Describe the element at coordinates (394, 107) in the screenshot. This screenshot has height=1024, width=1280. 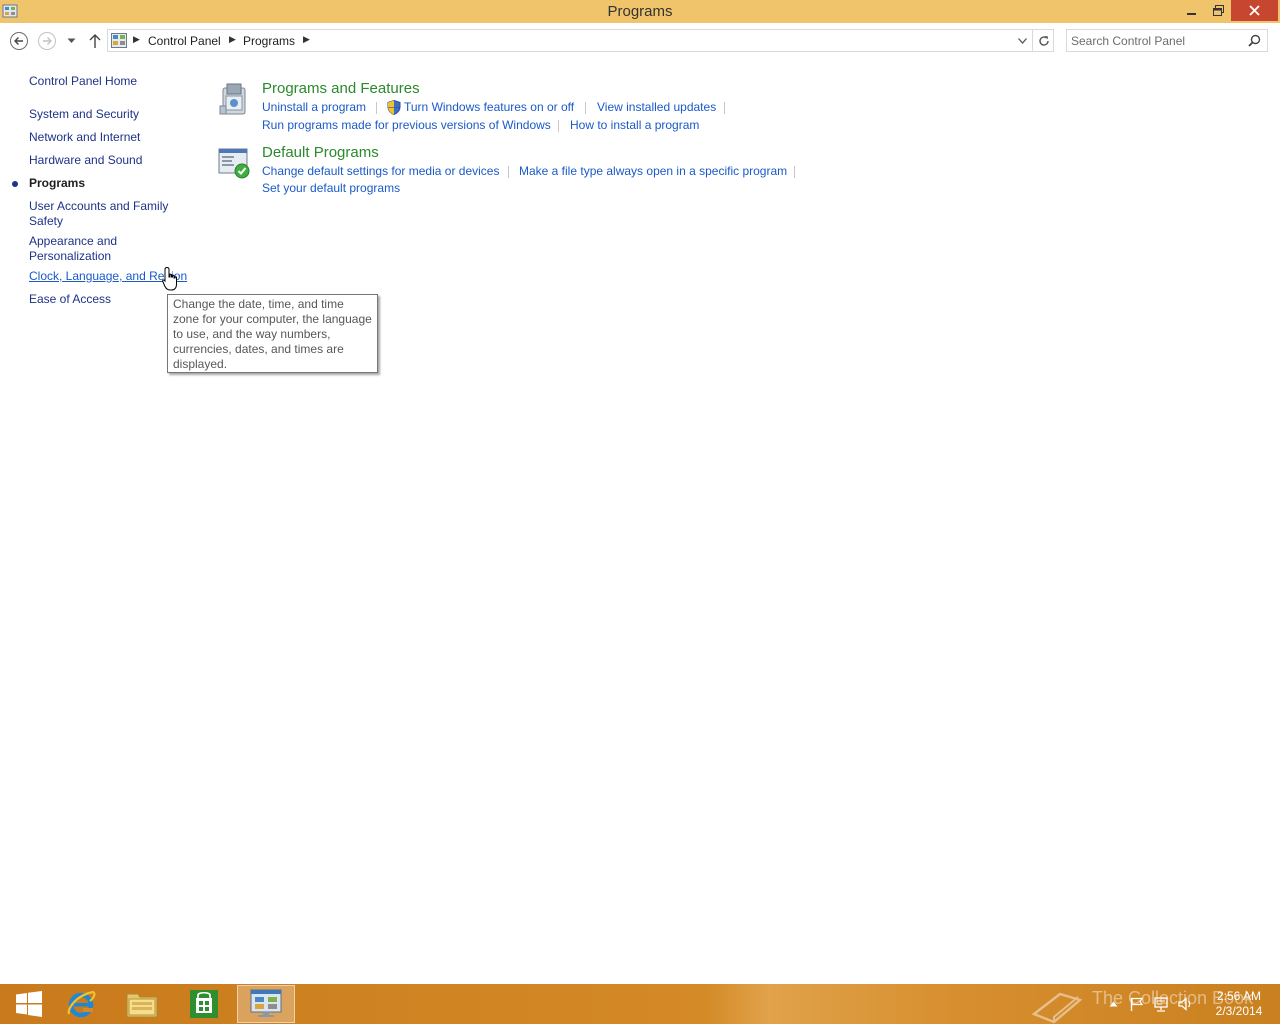
I see `uac-shield-icon` at that location.